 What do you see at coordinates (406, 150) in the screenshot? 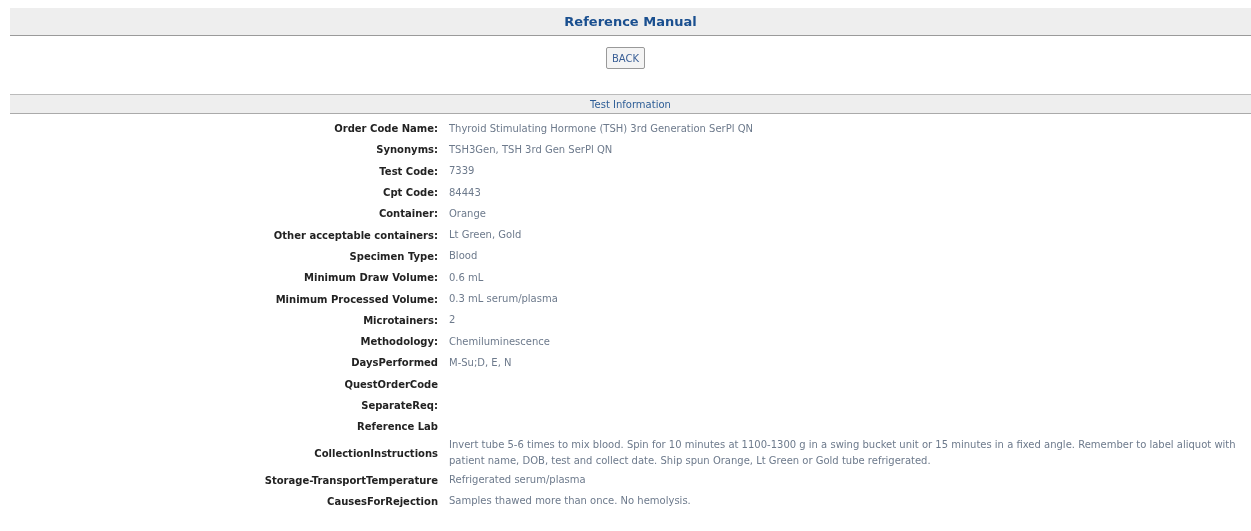
I see `field-label: Synonyms:` at bounding box center [406, 150].